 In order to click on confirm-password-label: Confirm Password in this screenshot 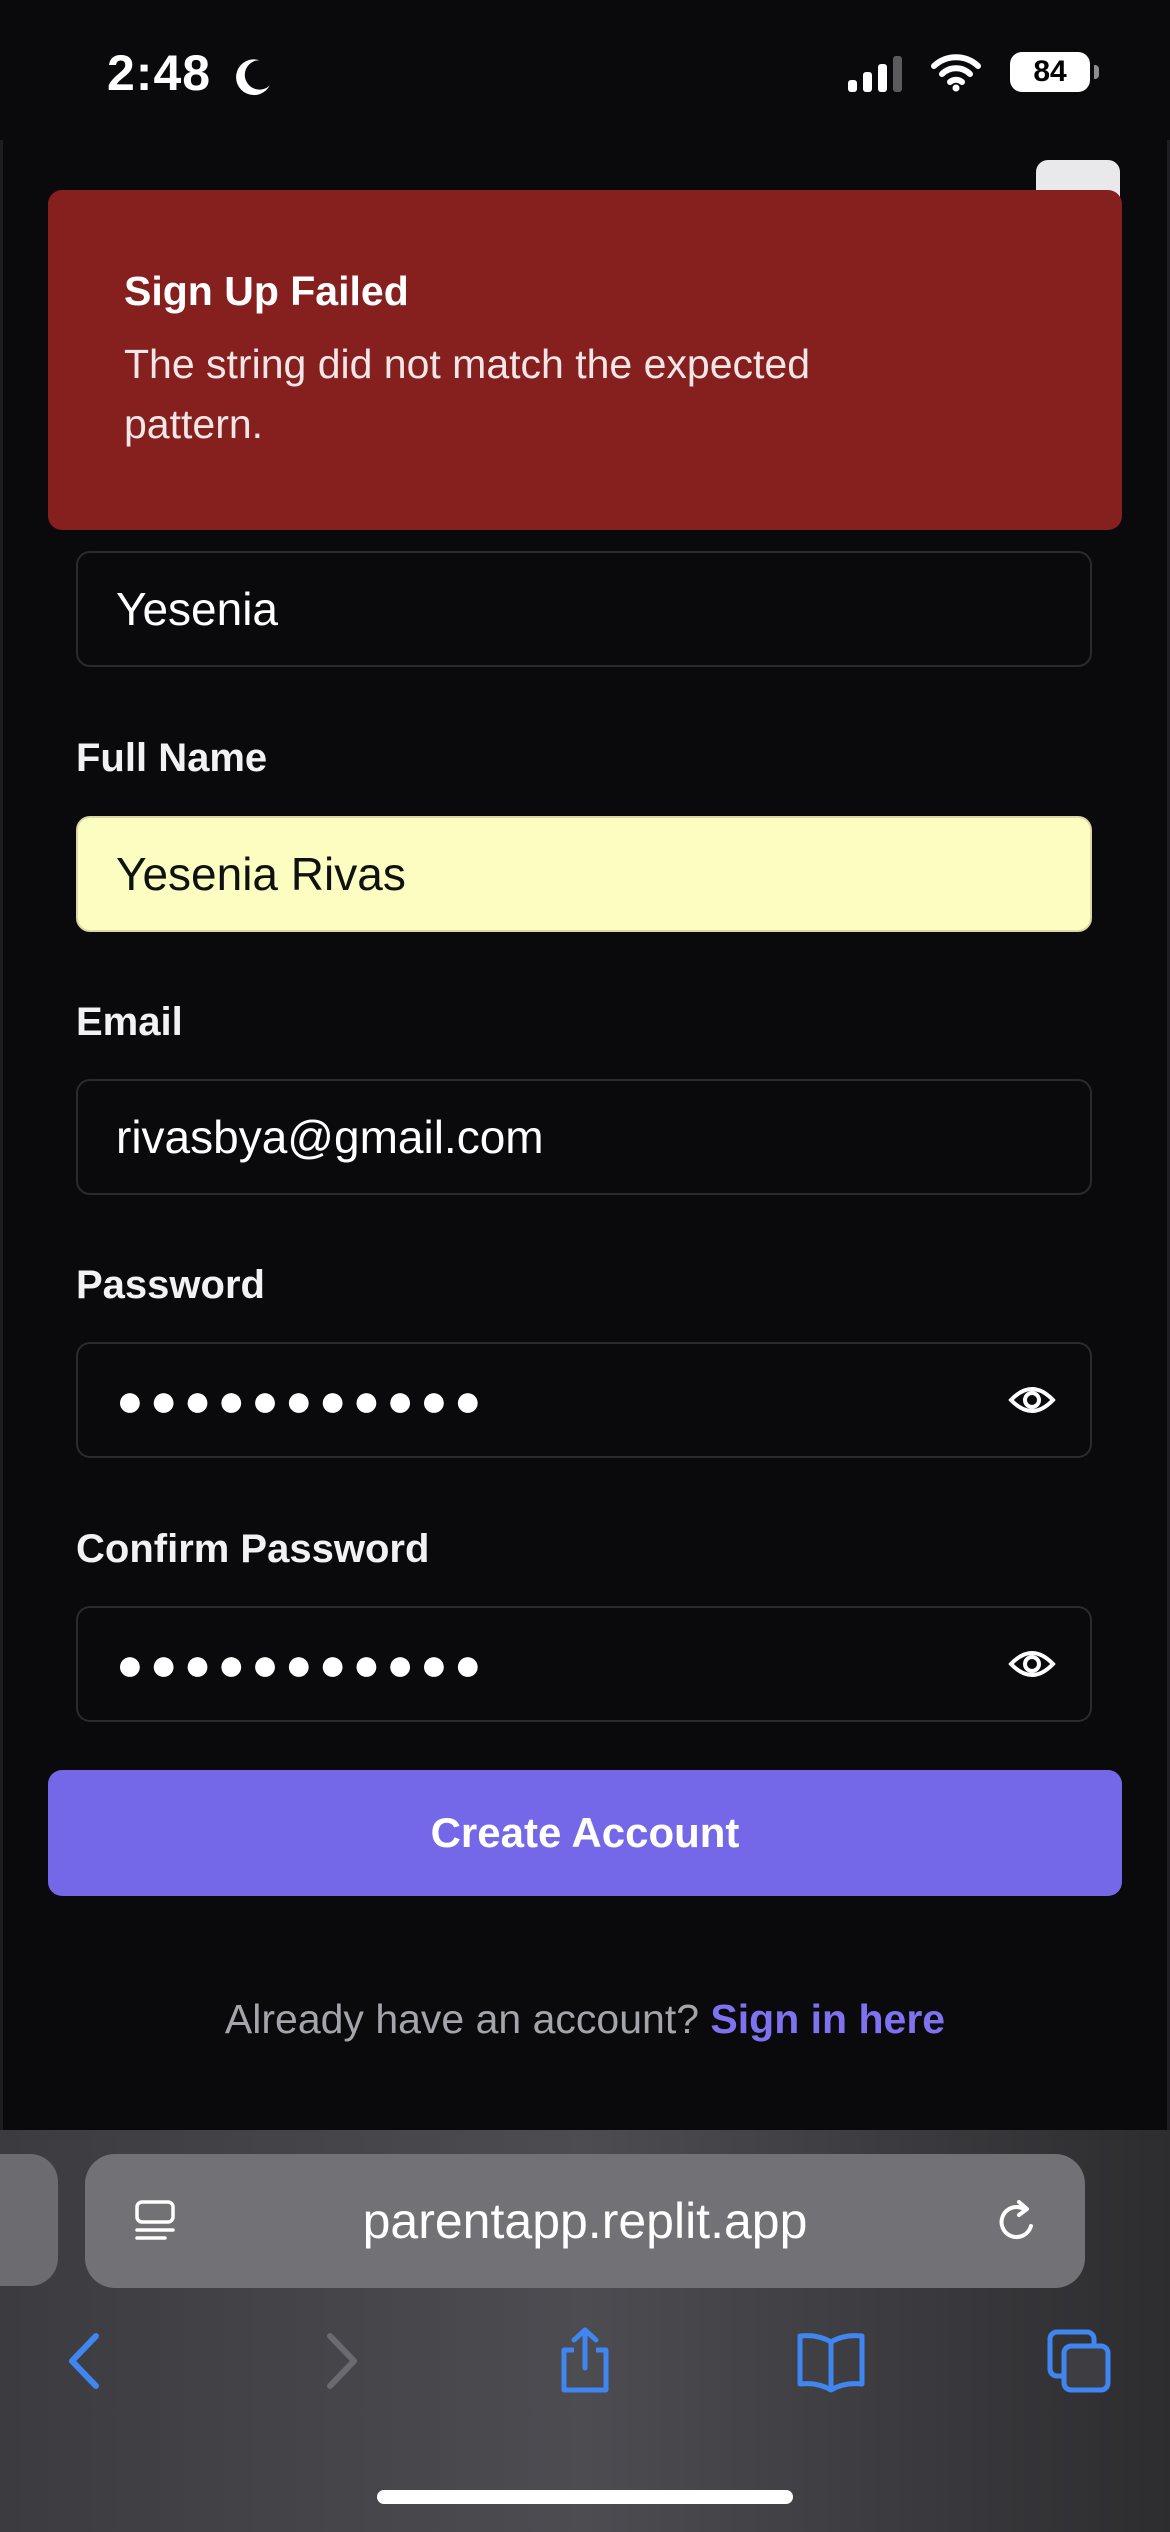, I will do `click(253, 1549)`.